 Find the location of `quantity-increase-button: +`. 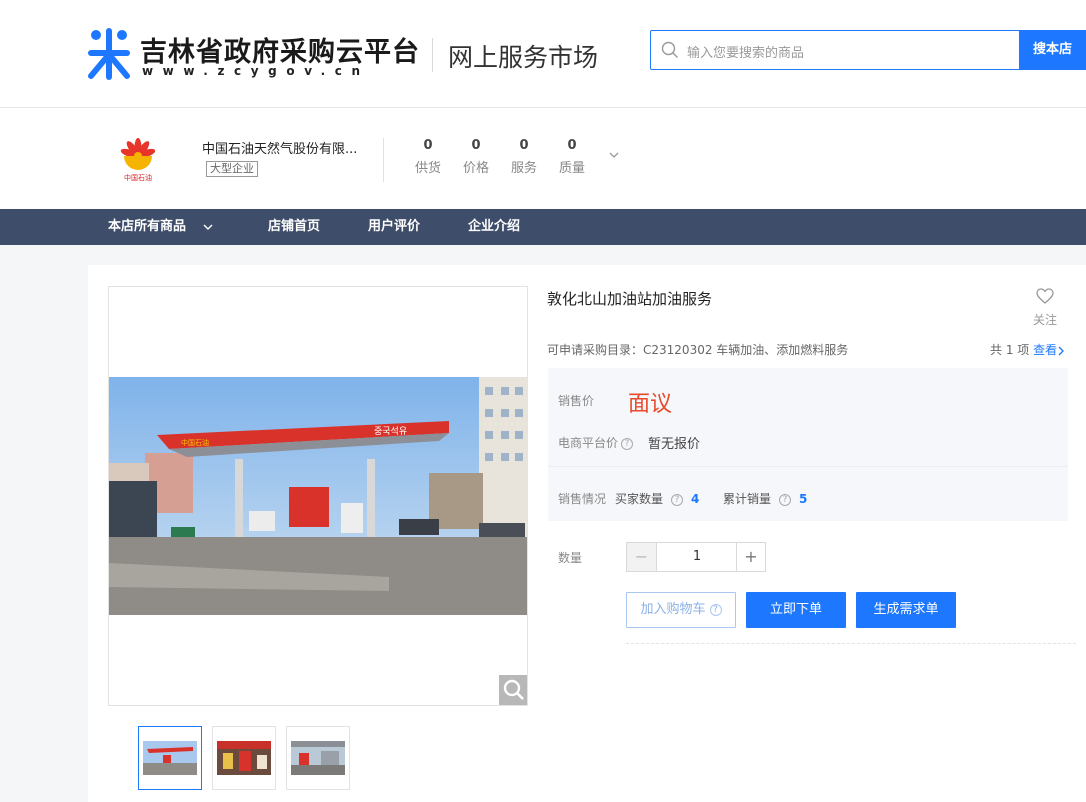

quantity-increase-button: + is located at coordinates (750, 557).